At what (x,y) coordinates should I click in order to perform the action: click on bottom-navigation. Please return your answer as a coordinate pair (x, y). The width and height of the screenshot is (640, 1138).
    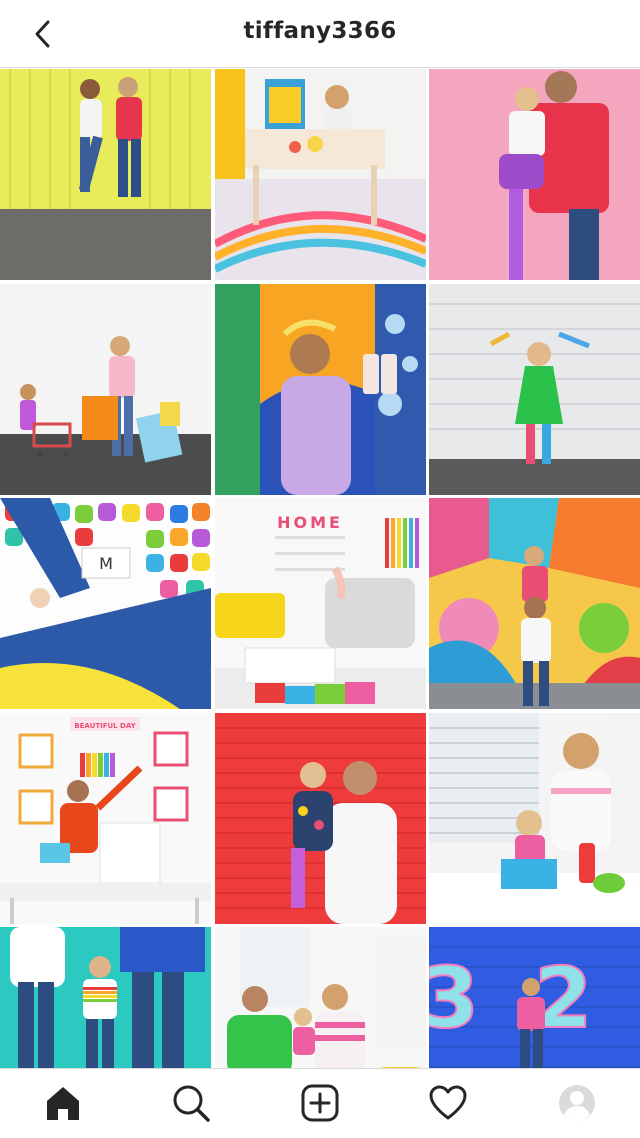
    Looking at the image, I should click on (320, 1103).